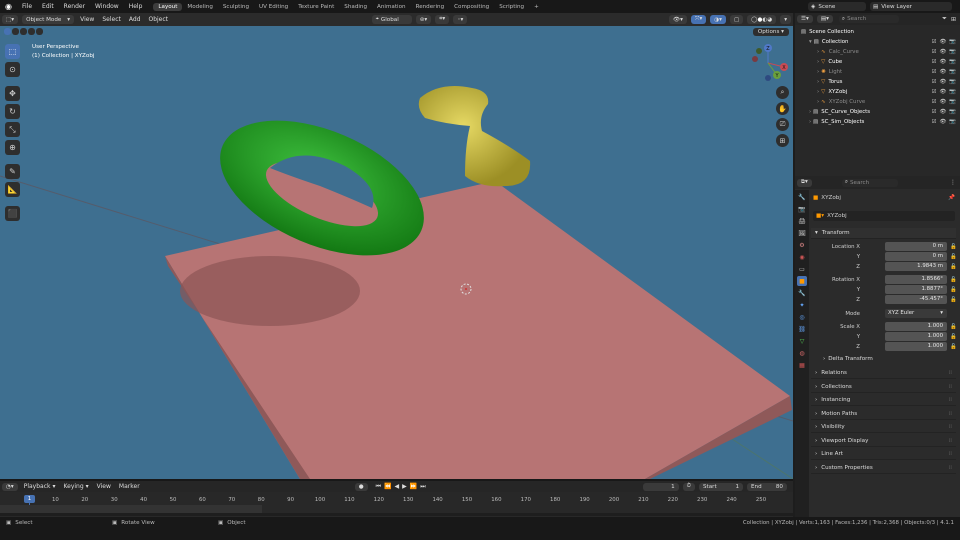  I want to click on gizmo-toggle-button: ⤧▾, so click(698, 19).